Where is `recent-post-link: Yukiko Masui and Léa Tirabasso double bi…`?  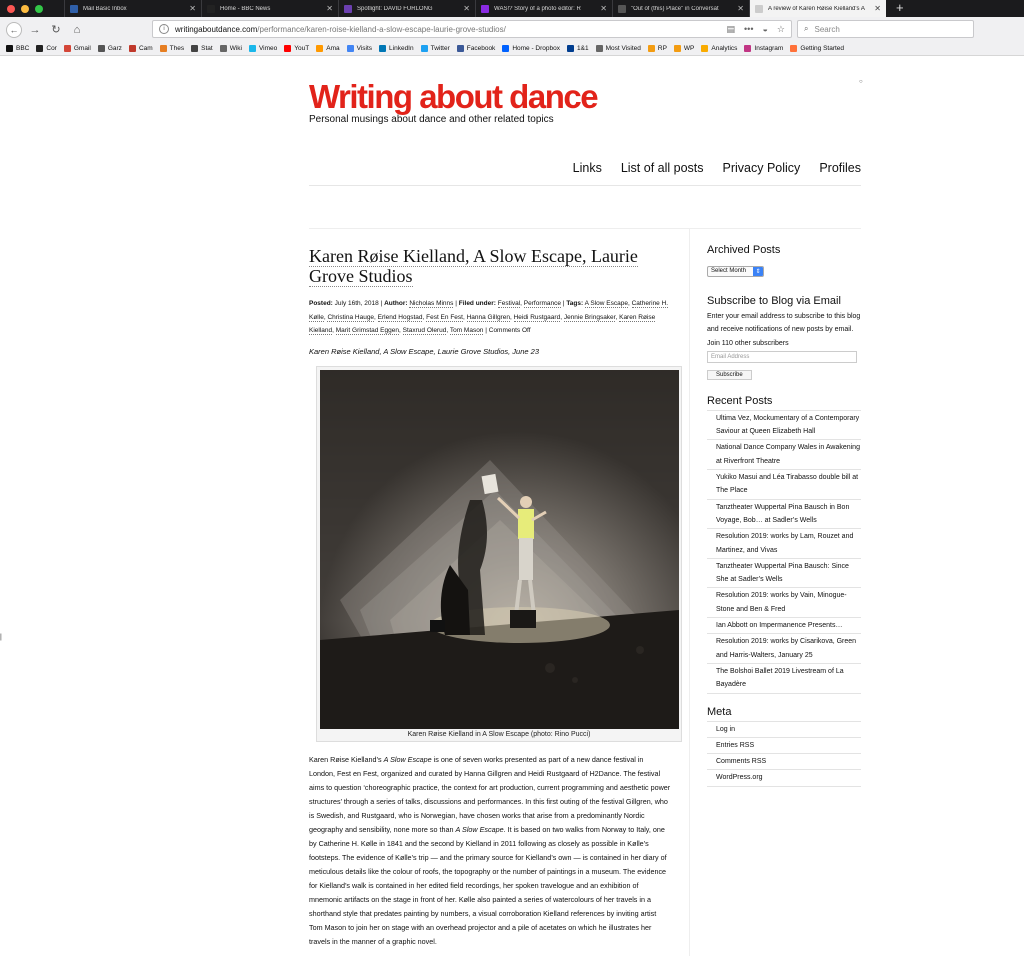
recent-post-link: Yukiko Masui and Léa Tirabasso double bi… is located at coordinates (784, 485).